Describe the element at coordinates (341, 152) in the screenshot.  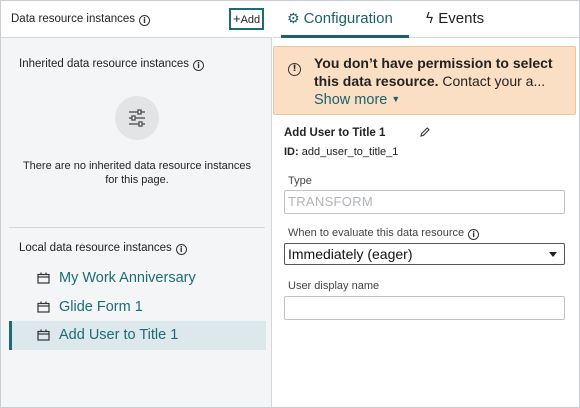
I see `resource-id: ID: add_user_to_title_1` at that location.